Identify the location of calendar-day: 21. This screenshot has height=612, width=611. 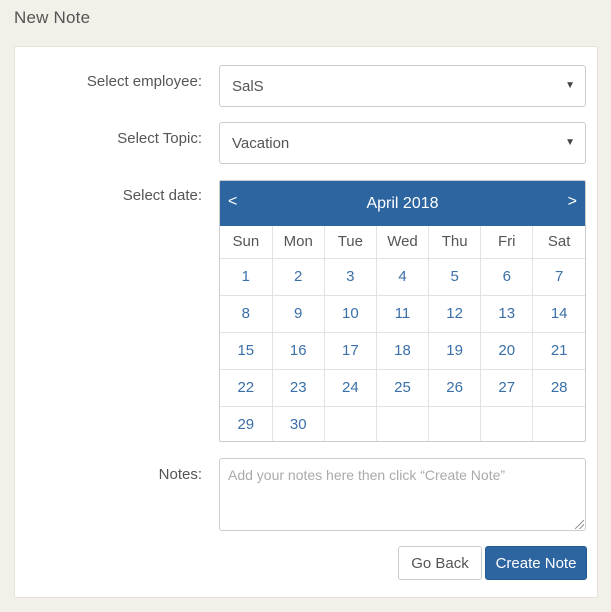
(558, 351).